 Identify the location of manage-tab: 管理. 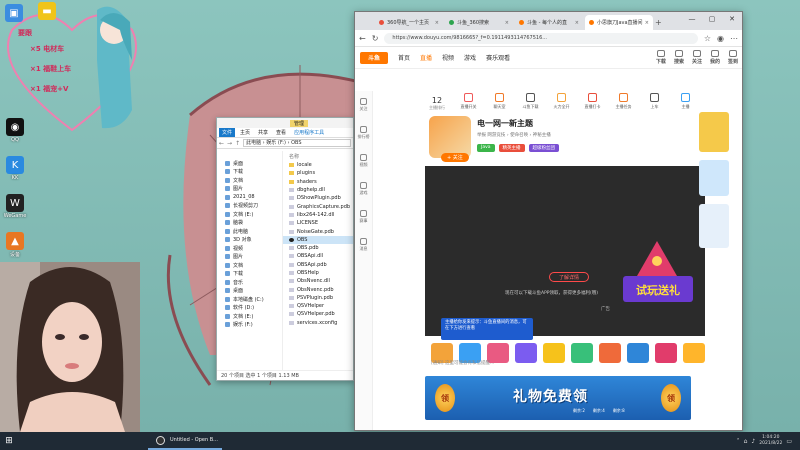
(299, 123).